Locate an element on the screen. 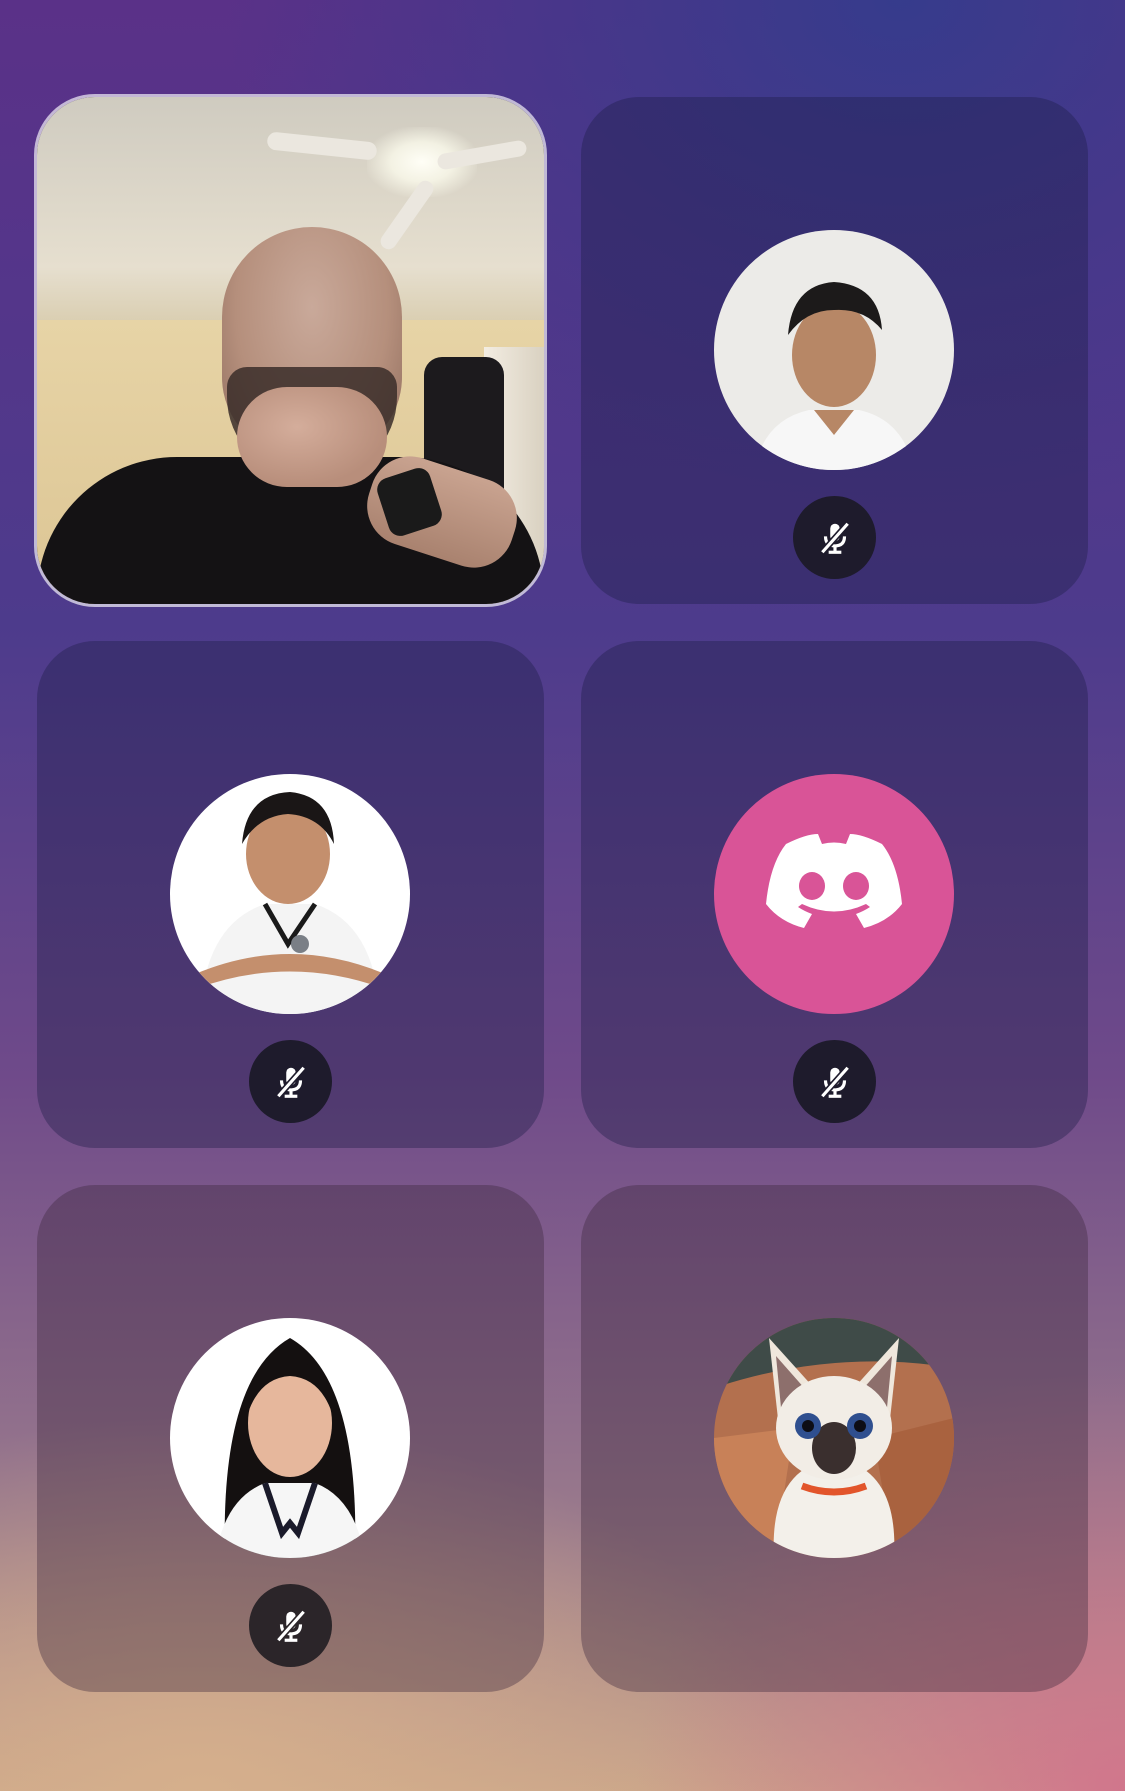 The height and width of the screenshot is (1791, 1125). participant-tile-video is located at coordinates (290, 350).